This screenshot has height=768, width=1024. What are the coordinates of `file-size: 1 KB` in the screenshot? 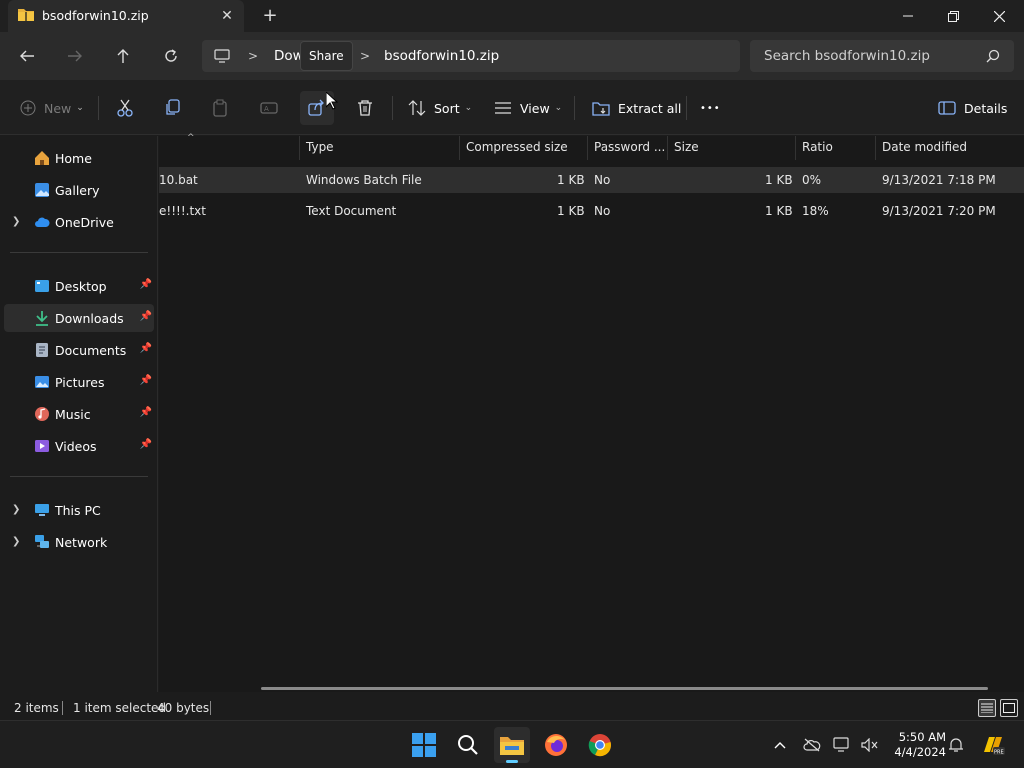 It's located at (779, 180).